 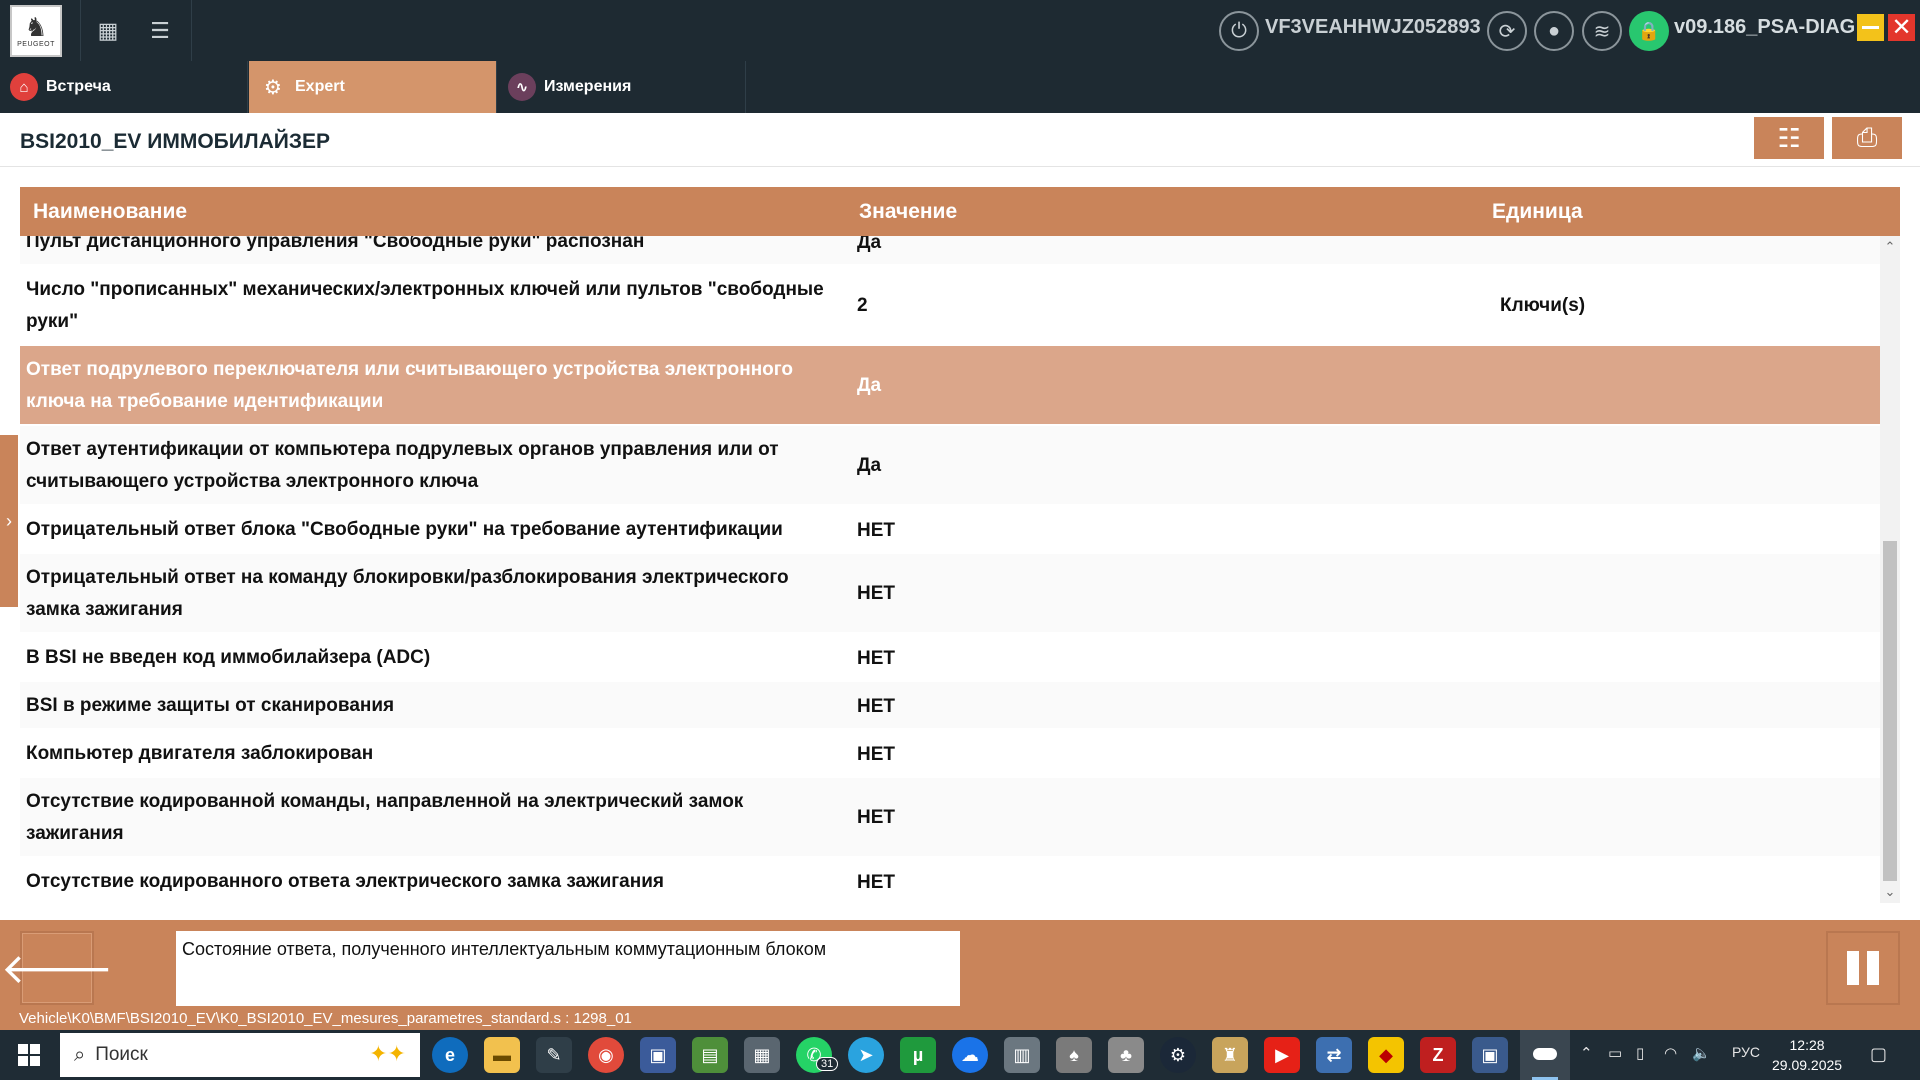 What do you see at coordinates (387, 1053) in the screenshot?
I see `sparkle-icon: ✦✦` at bounding box center [387, 1053].